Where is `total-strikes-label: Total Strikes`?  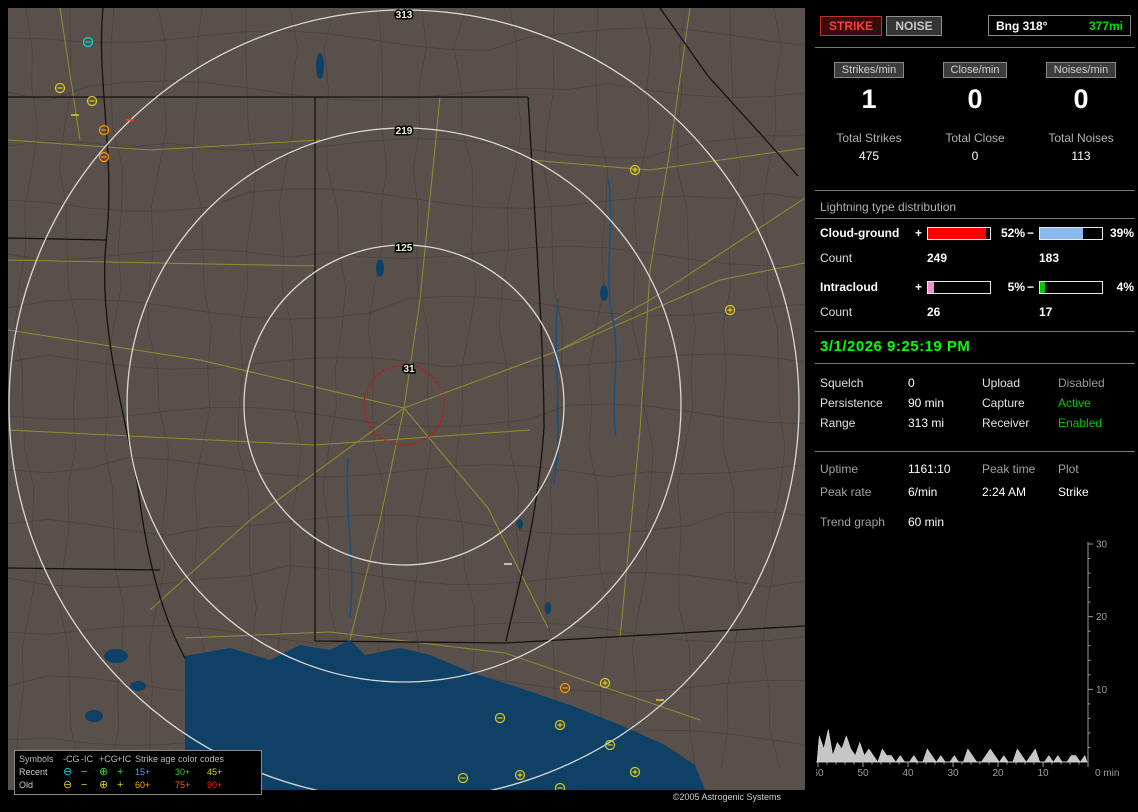
total-strikes-label: Total Strikes is located at coordinates (869, 138).